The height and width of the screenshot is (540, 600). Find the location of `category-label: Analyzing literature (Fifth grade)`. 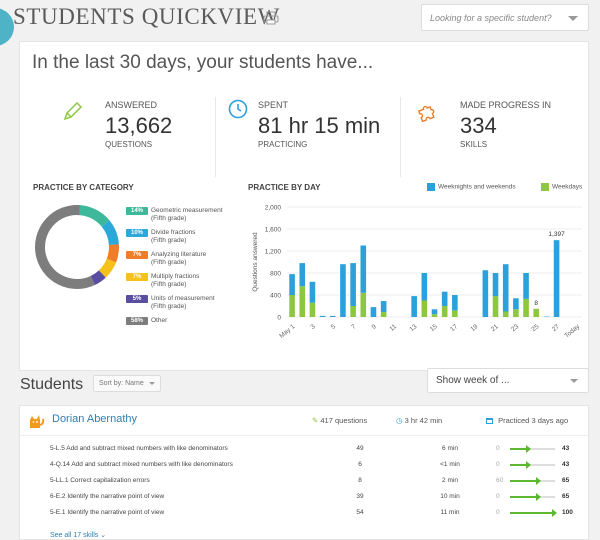

category-label: Analyzing literature (Fifth grade) is located at coordinates (196, 259).